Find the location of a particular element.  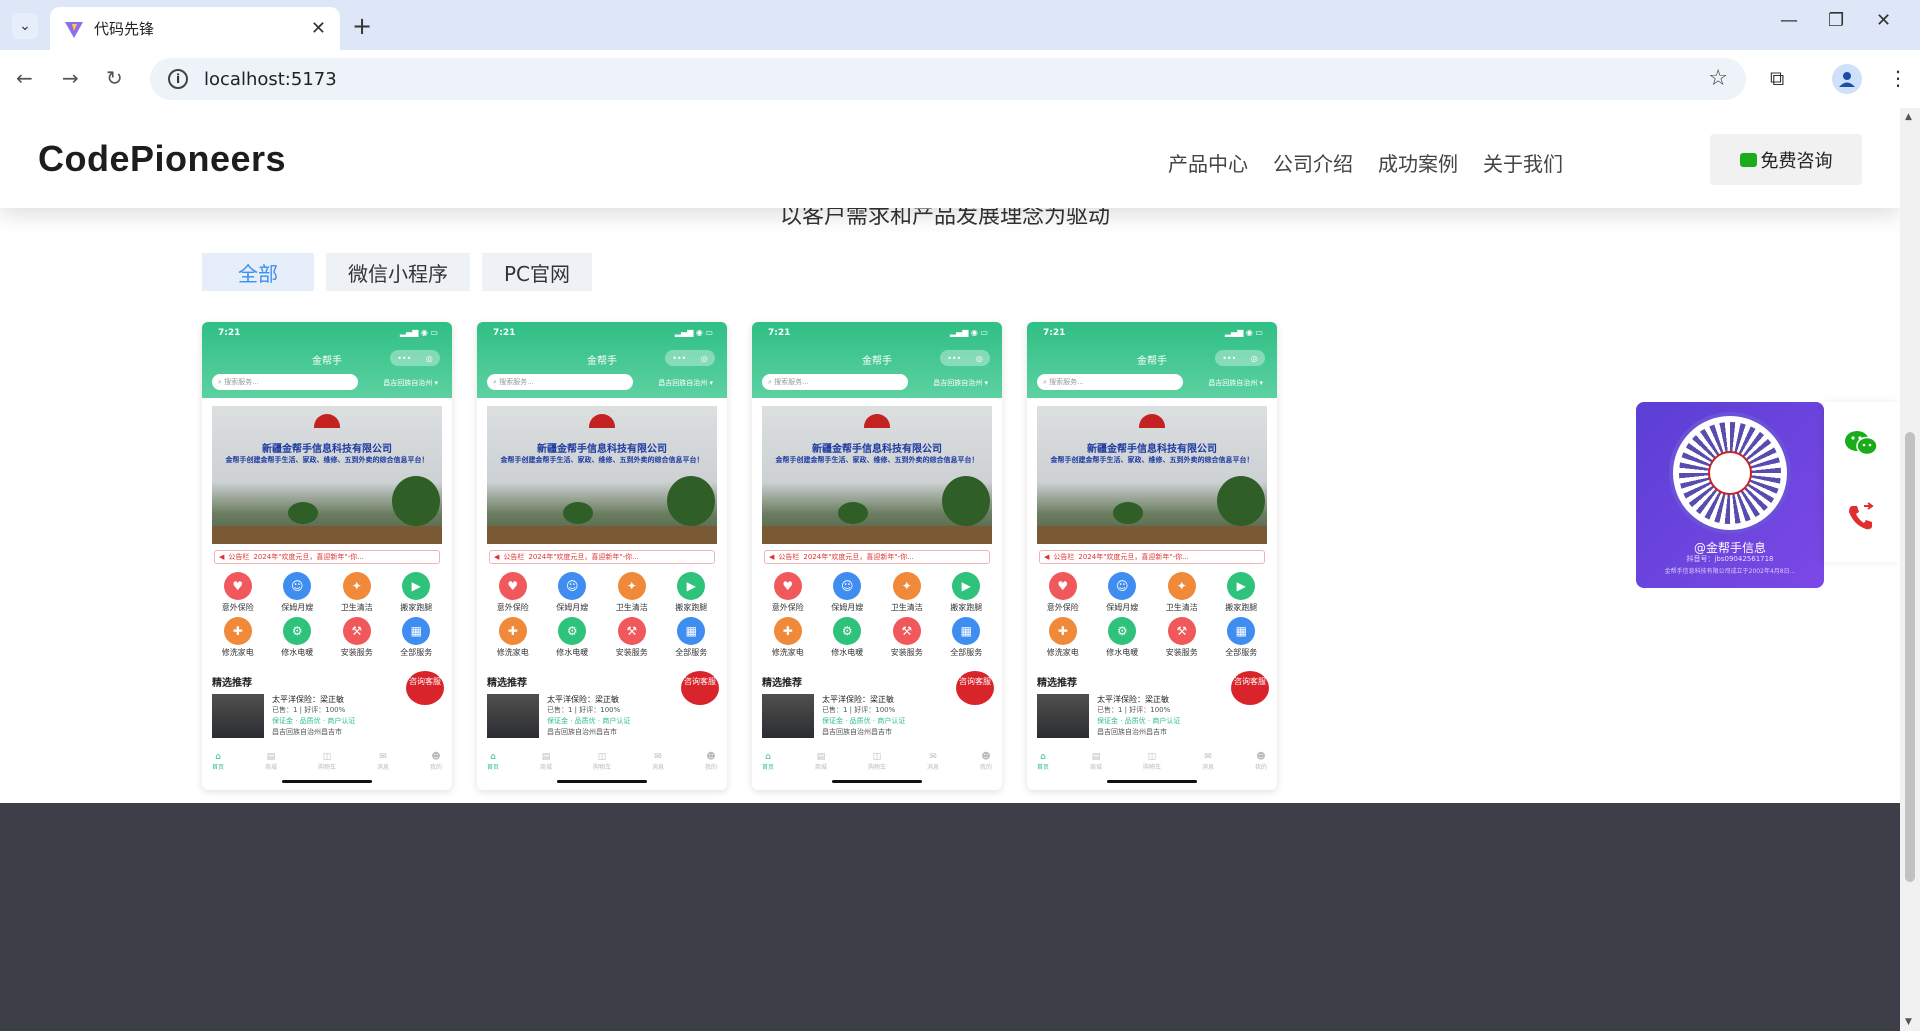

scrollbar-thumb is located at coordinates (1910, 657).